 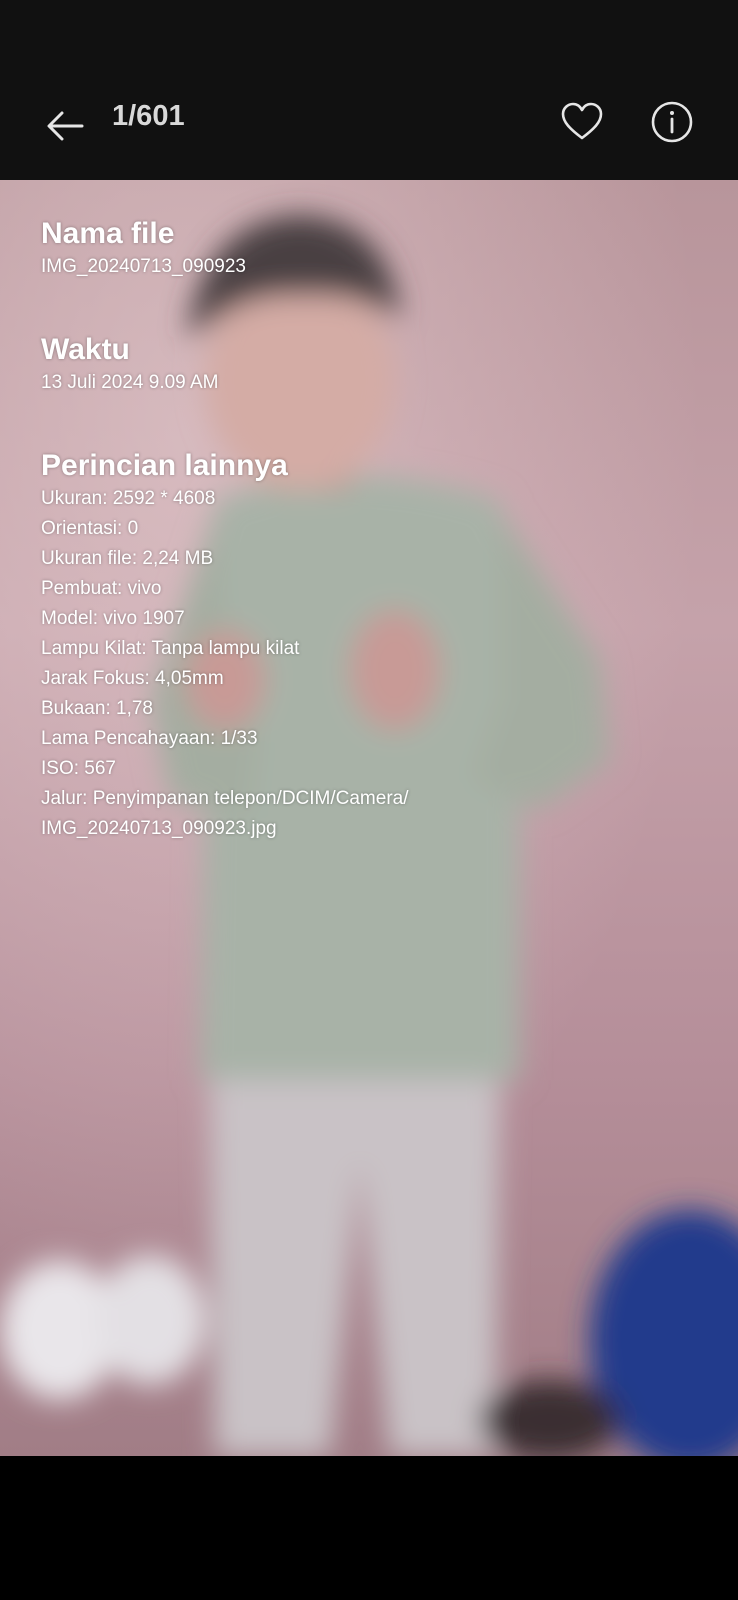 I want to click on bottom-bar, so click(x=369, y=1528).